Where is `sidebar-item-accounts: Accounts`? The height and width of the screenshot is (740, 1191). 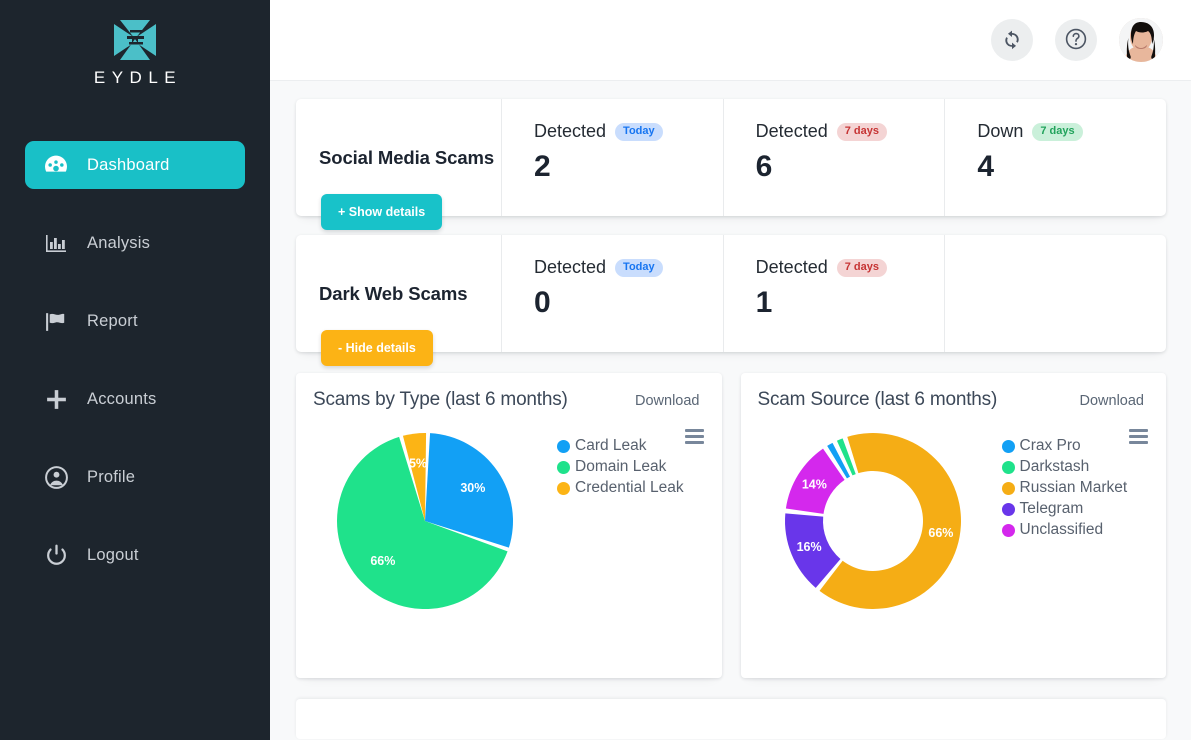
sidebar-item-accounts: Accounts is located at coordinates (135, 399).